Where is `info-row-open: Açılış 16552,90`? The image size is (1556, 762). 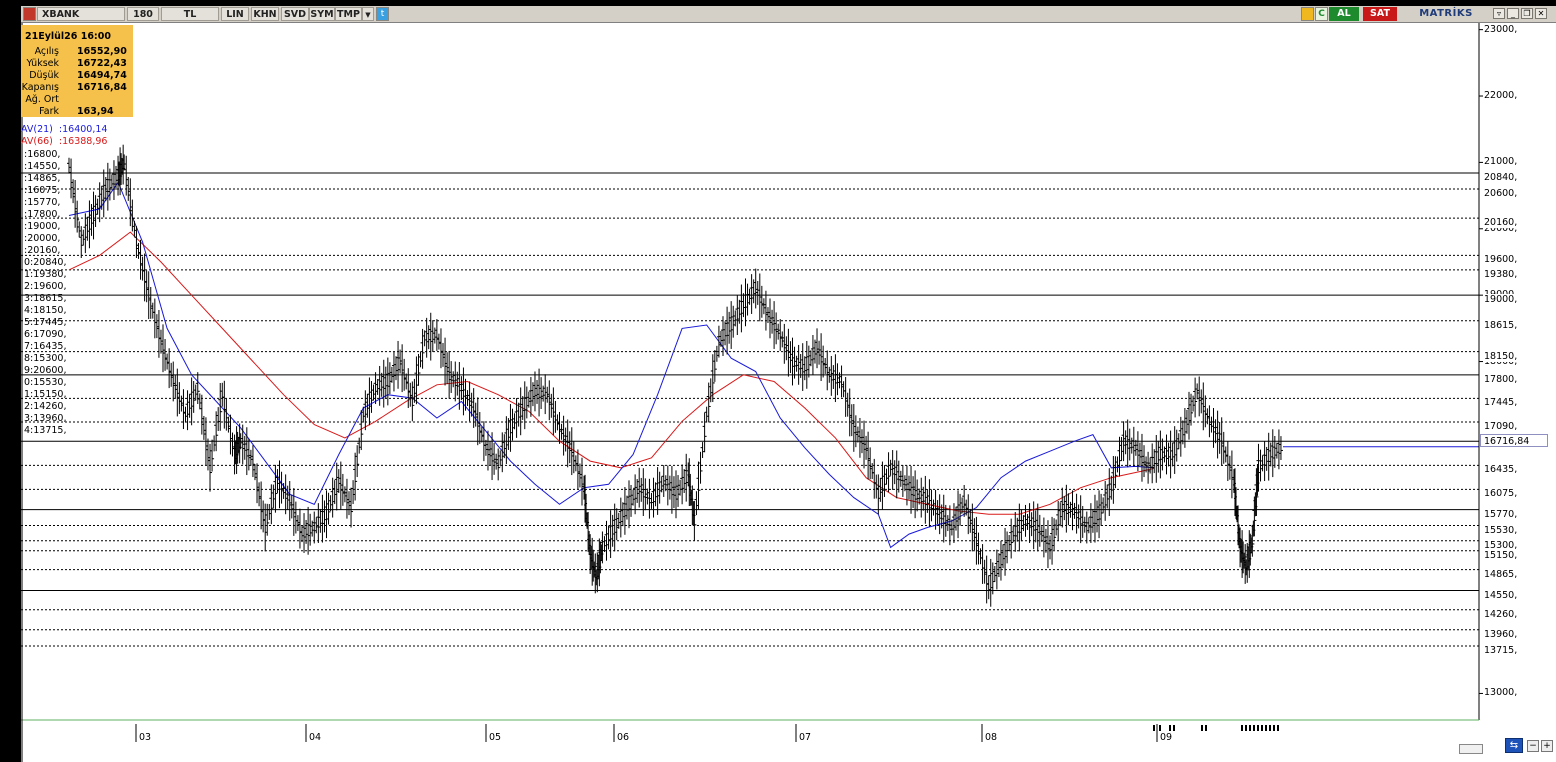
info-row-open: Açılış 16552,90 is located at coordinates (77, 52).